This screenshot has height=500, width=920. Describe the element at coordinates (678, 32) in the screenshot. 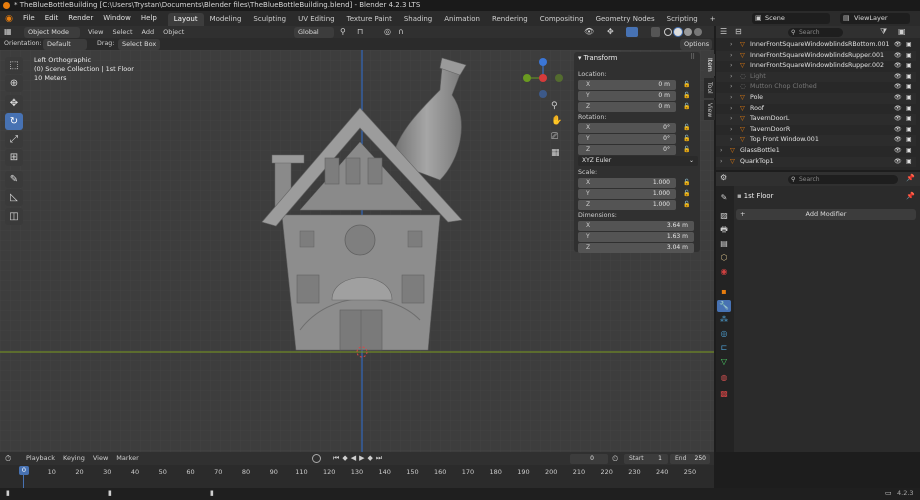

I see `shading-solid-icon` at that location.